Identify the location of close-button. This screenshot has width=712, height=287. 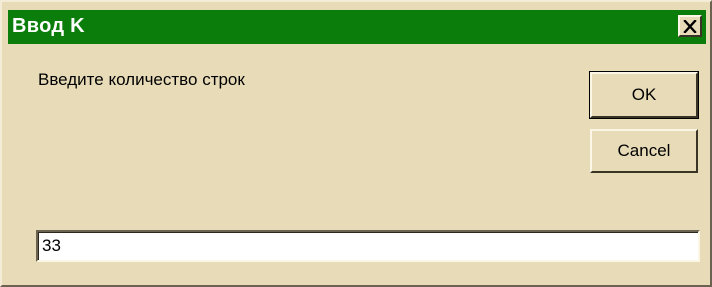
(690, 26).